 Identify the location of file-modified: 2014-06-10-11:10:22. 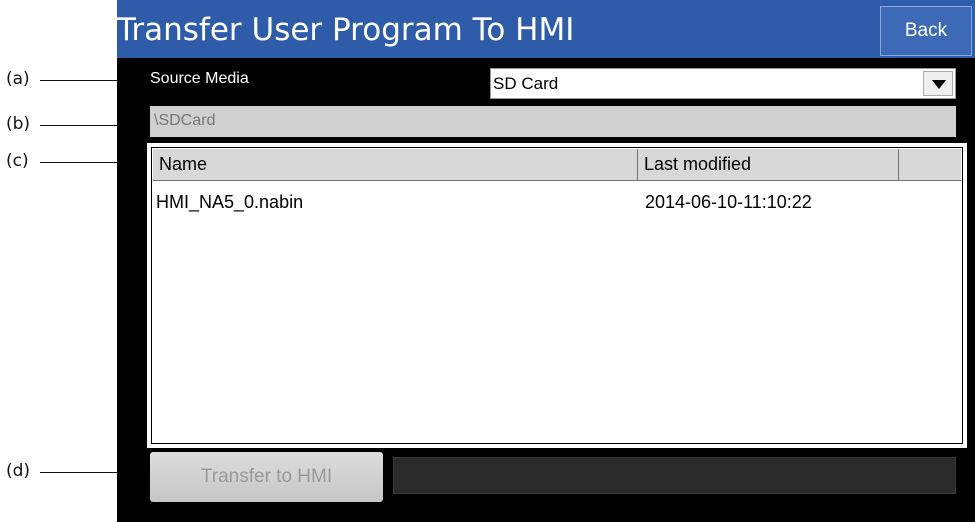
(728, 202).